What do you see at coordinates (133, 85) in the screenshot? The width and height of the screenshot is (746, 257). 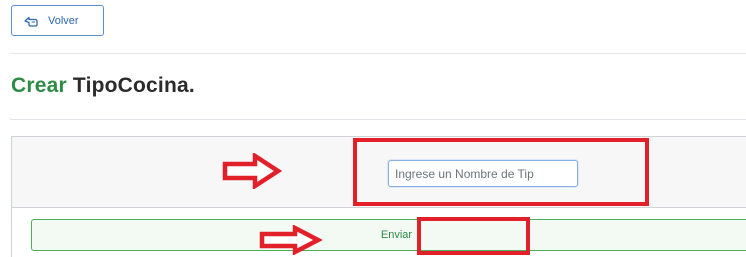 I see `page-title-noun: TipoCocina.` at bounding box center [133, 85].